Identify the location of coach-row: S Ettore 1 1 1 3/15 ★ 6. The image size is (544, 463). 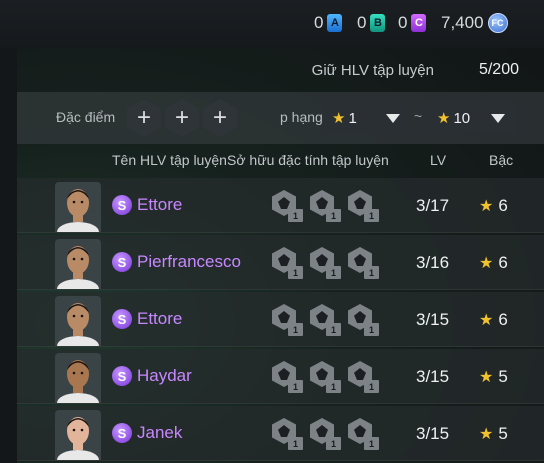
(280, 319).